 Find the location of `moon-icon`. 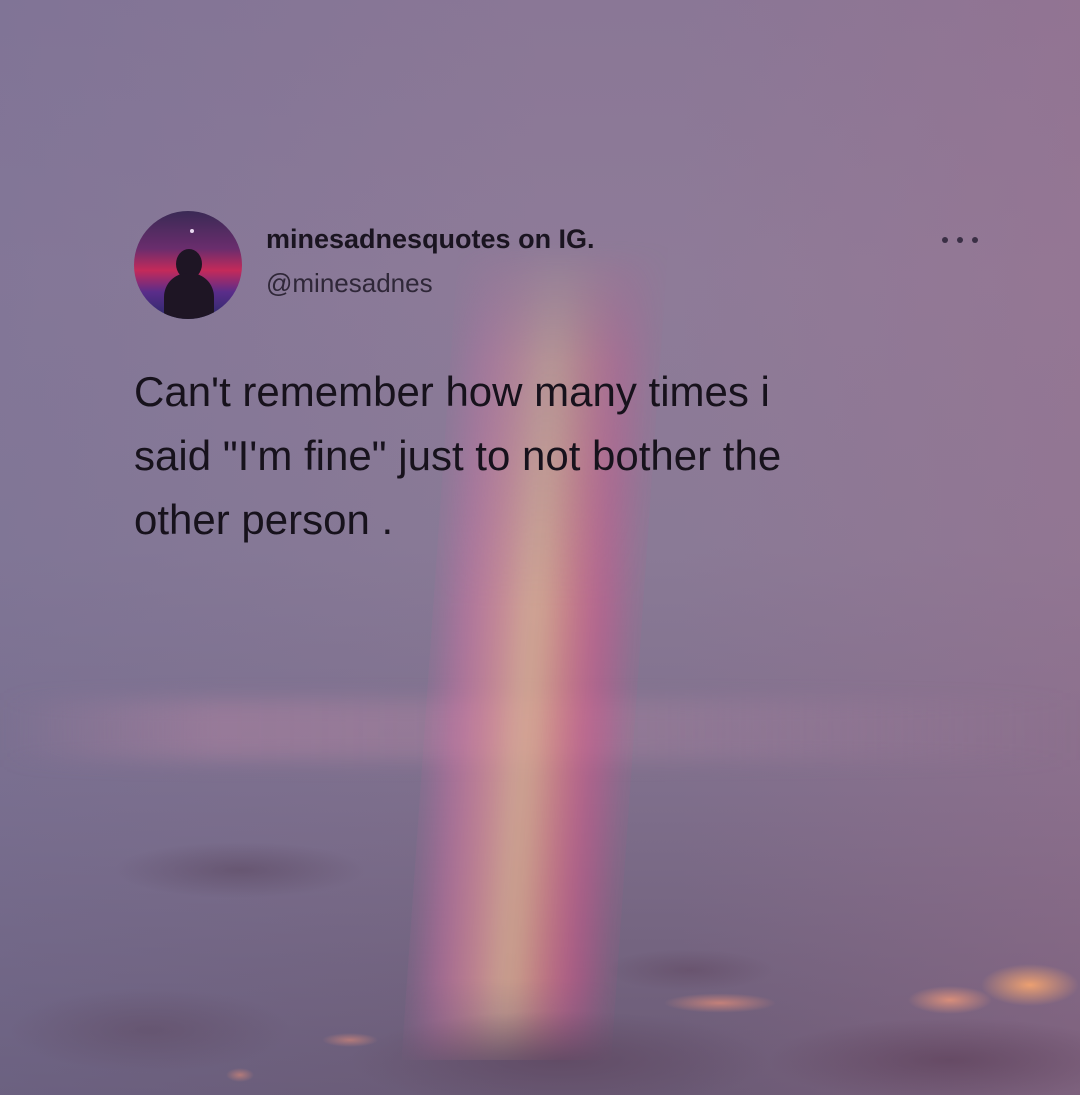

moon-icon is located at coordinates (192, 231).